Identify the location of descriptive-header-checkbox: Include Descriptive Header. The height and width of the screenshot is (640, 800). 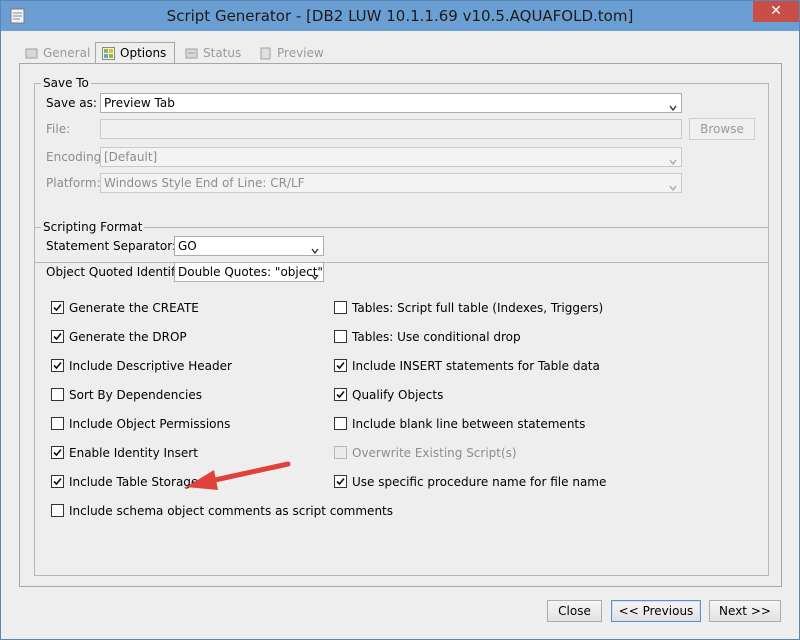
(141, 366).